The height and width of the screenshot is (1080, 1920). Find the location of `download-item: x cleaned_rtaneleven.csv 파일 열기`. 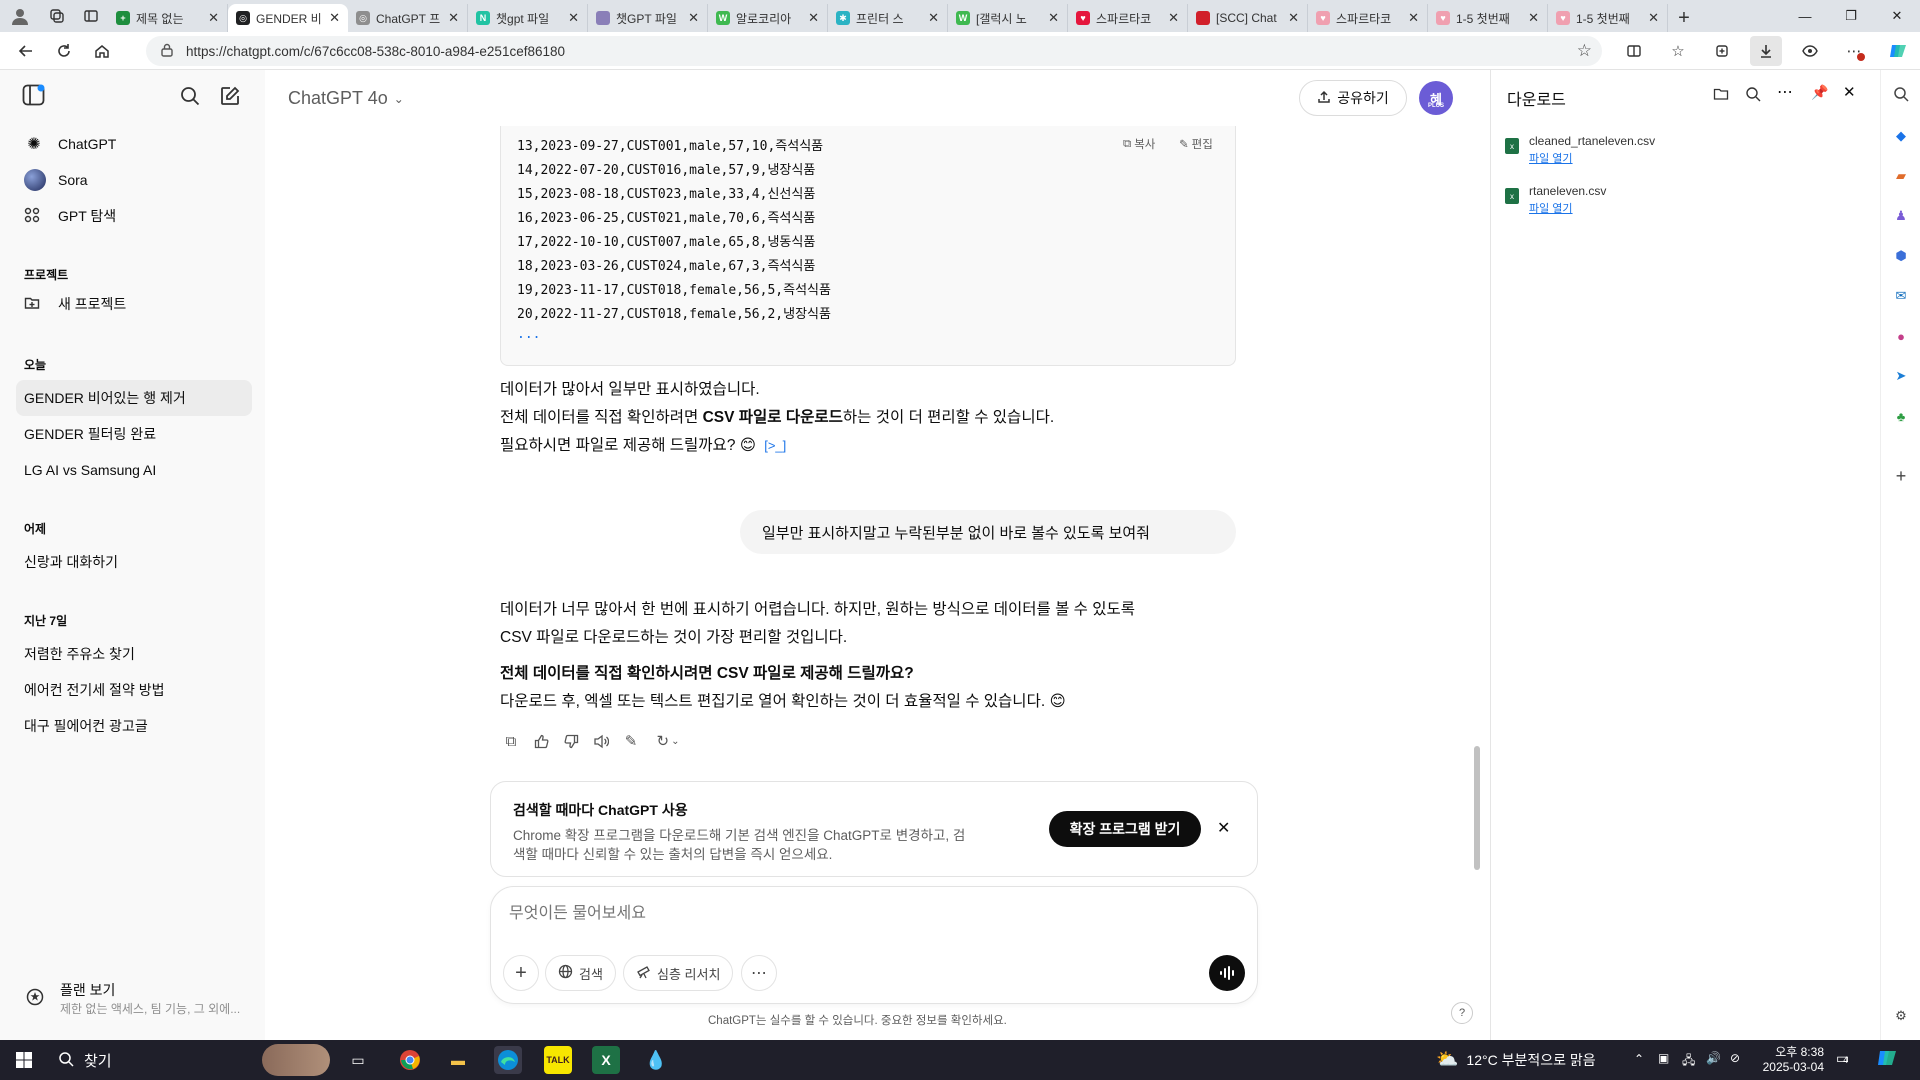

download-item: x cleaned_rtaneleven.csv 파일 열기 is located at coordinates (1685, 152).